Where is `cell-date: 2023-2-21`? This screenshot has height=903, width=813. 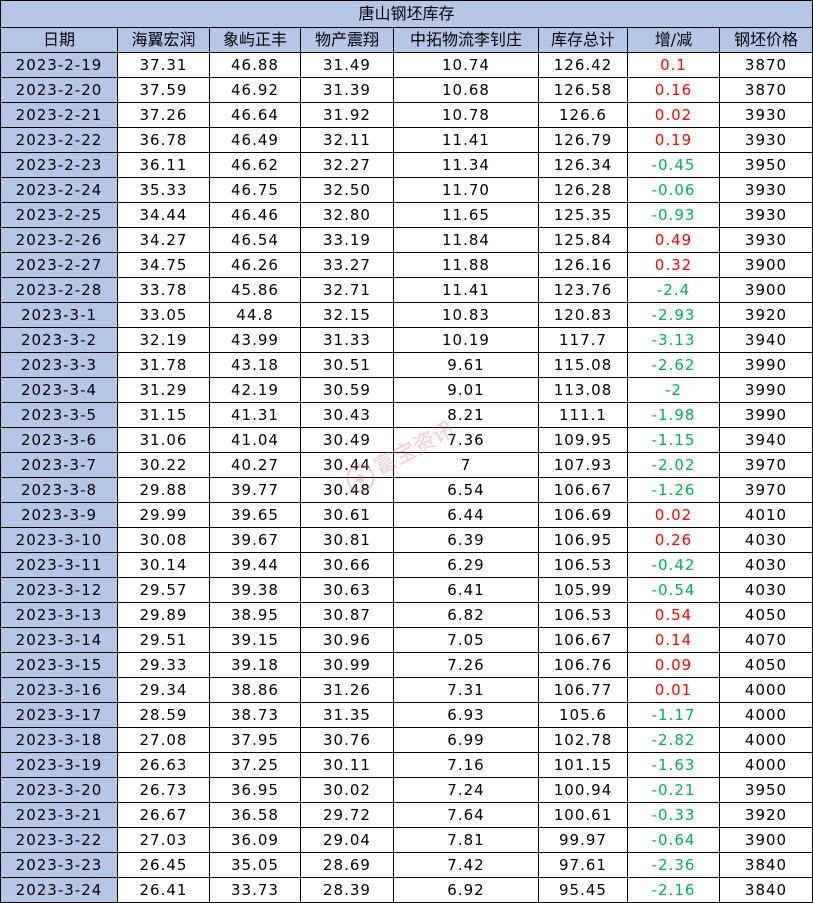 cell-date: 2023-2-21 is located at coordinates (59, 115).